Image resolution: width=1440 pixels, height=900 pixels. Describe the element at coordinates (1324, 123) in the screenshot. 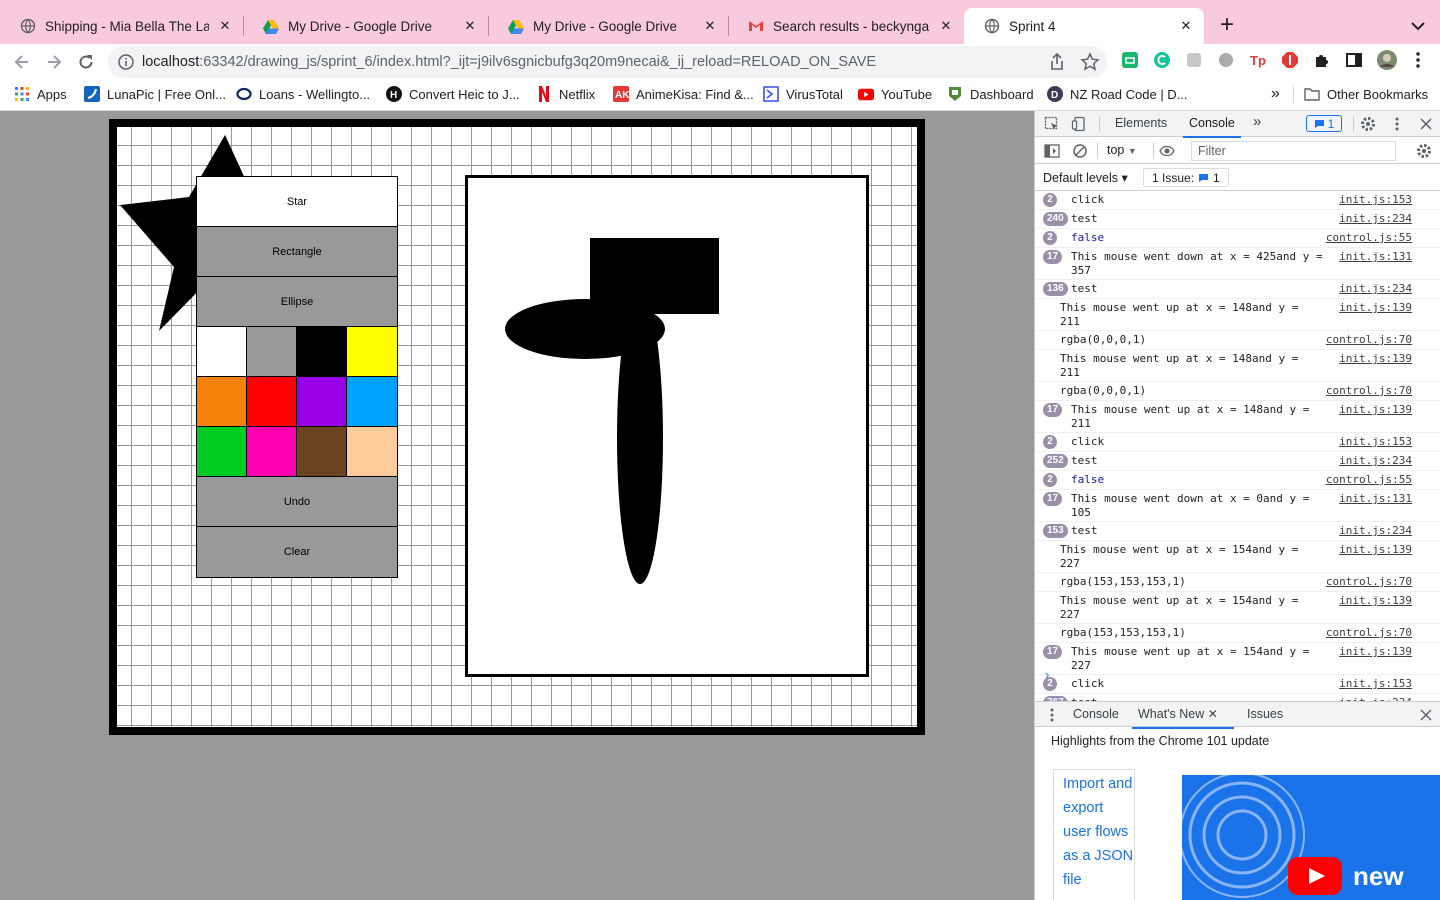

I see `issues-badge: 1` at that location.